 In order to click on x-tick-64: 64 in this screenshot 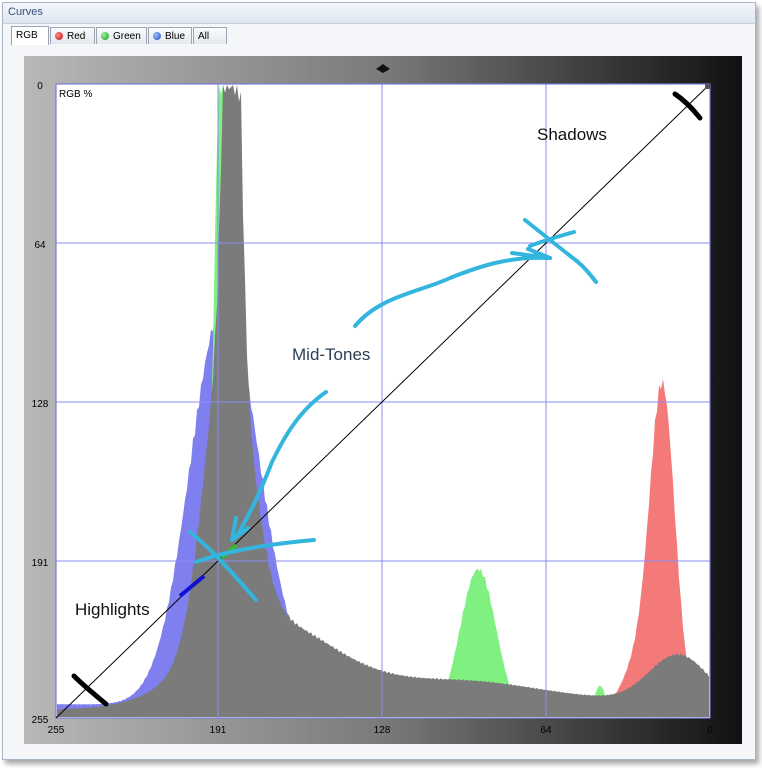, I will do `click(546, 730)`.